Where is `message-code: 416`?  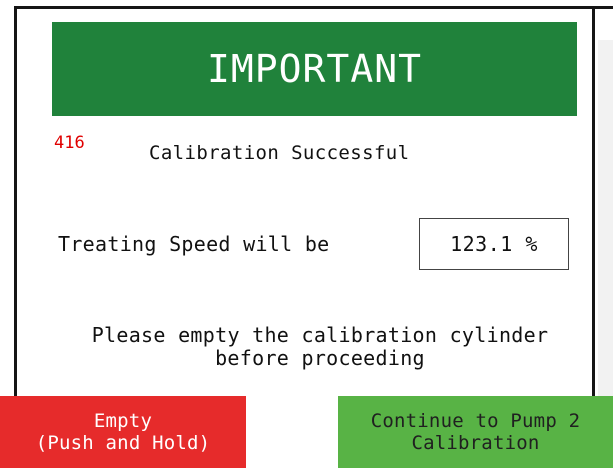 message-code: 416 is located at coordinates (69, 143).